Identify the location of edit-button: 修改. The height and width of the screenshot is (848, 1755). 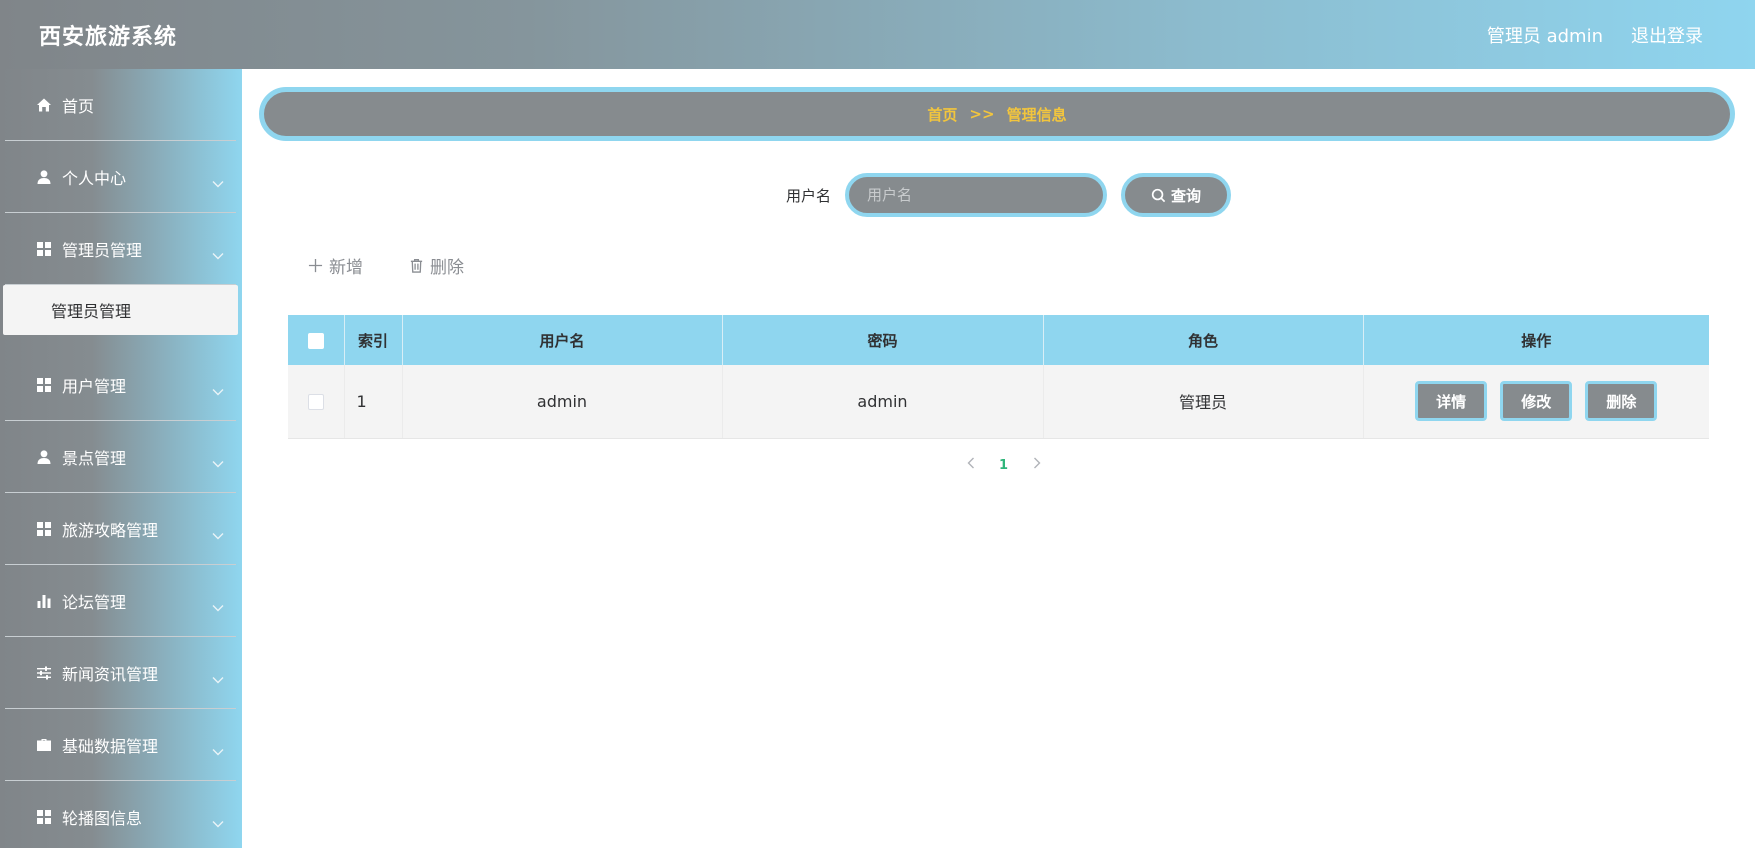
(1536, 401).